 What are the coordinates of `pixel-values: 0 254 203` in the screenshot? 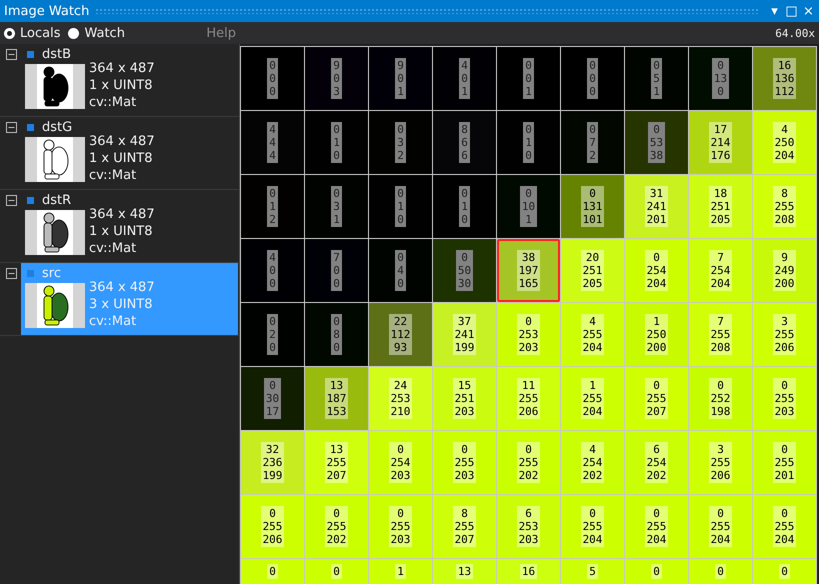 It's located at (400, 462).